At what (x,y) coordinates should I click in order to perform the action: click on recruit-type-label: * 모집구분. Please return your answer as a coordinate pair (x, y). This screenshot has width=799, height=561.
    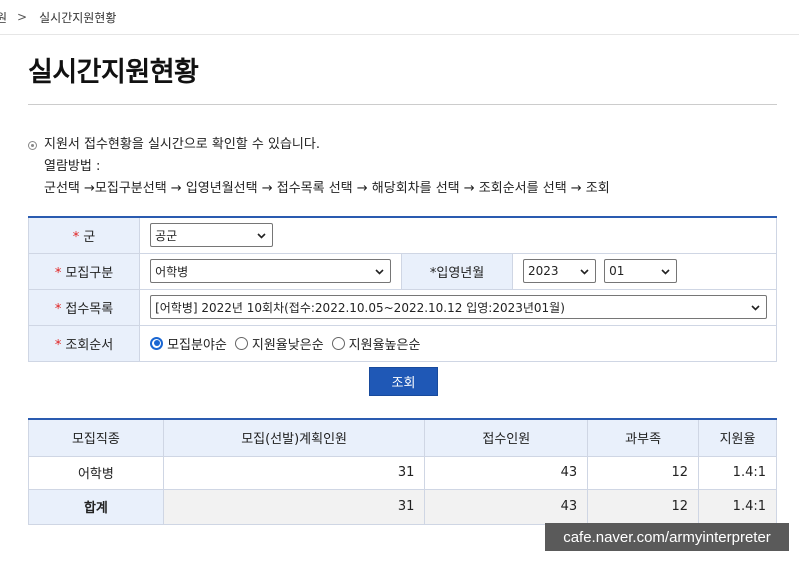
    Looking at the image, I should click on (84, 271).